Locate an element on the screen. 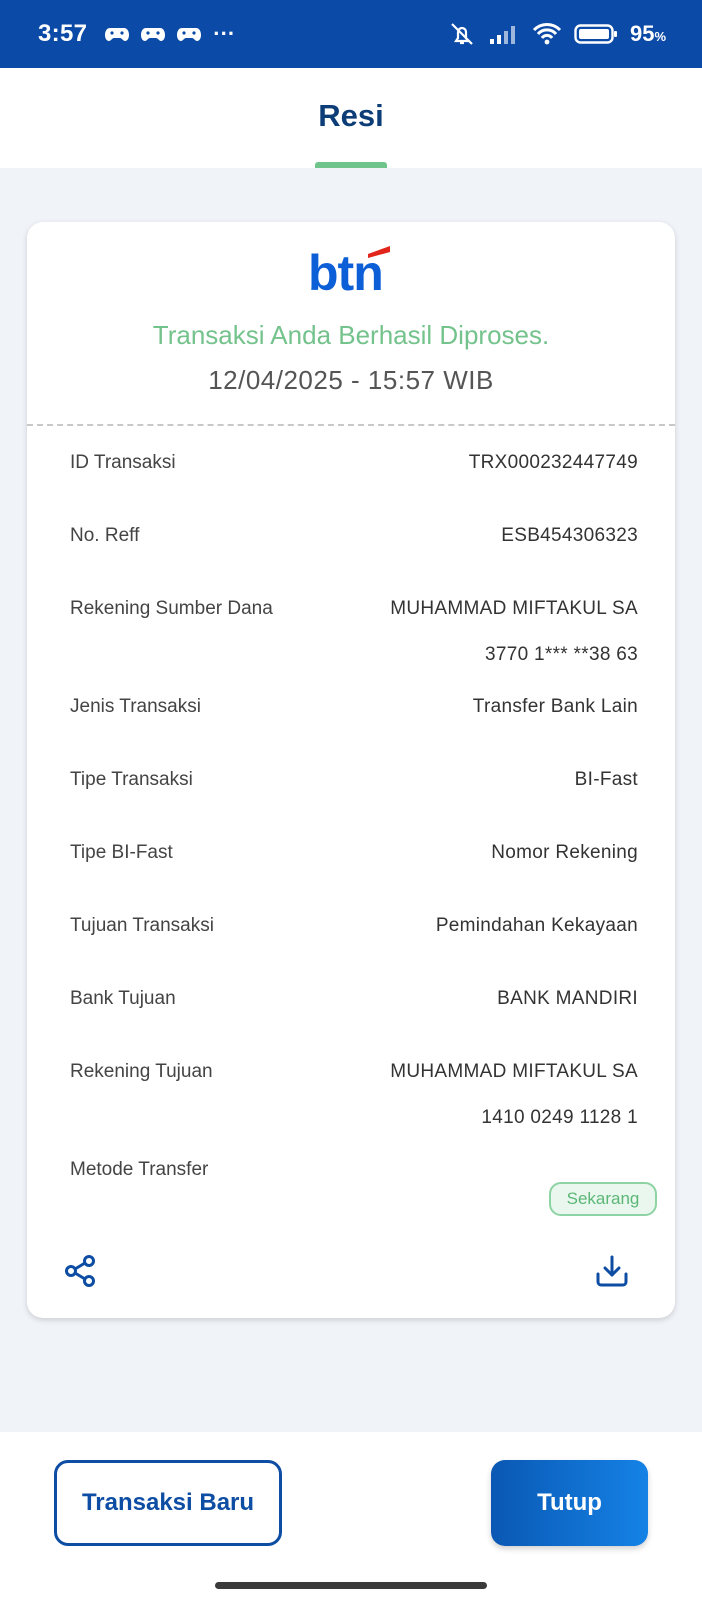 This screenshot has height=1600, width=702. label-transaction-kind: Jenis Transaksi is located at coordinates (135, 706).